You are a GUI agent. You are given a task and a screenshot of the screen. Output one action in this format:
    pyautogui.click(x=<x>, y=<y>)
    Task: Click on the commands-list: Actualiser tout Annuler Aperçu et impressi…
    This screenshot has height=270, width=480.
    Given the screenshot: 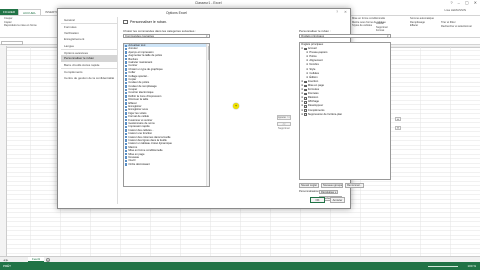 What is the action you would take?
    pyautogui.click(x=166, y=115)
    